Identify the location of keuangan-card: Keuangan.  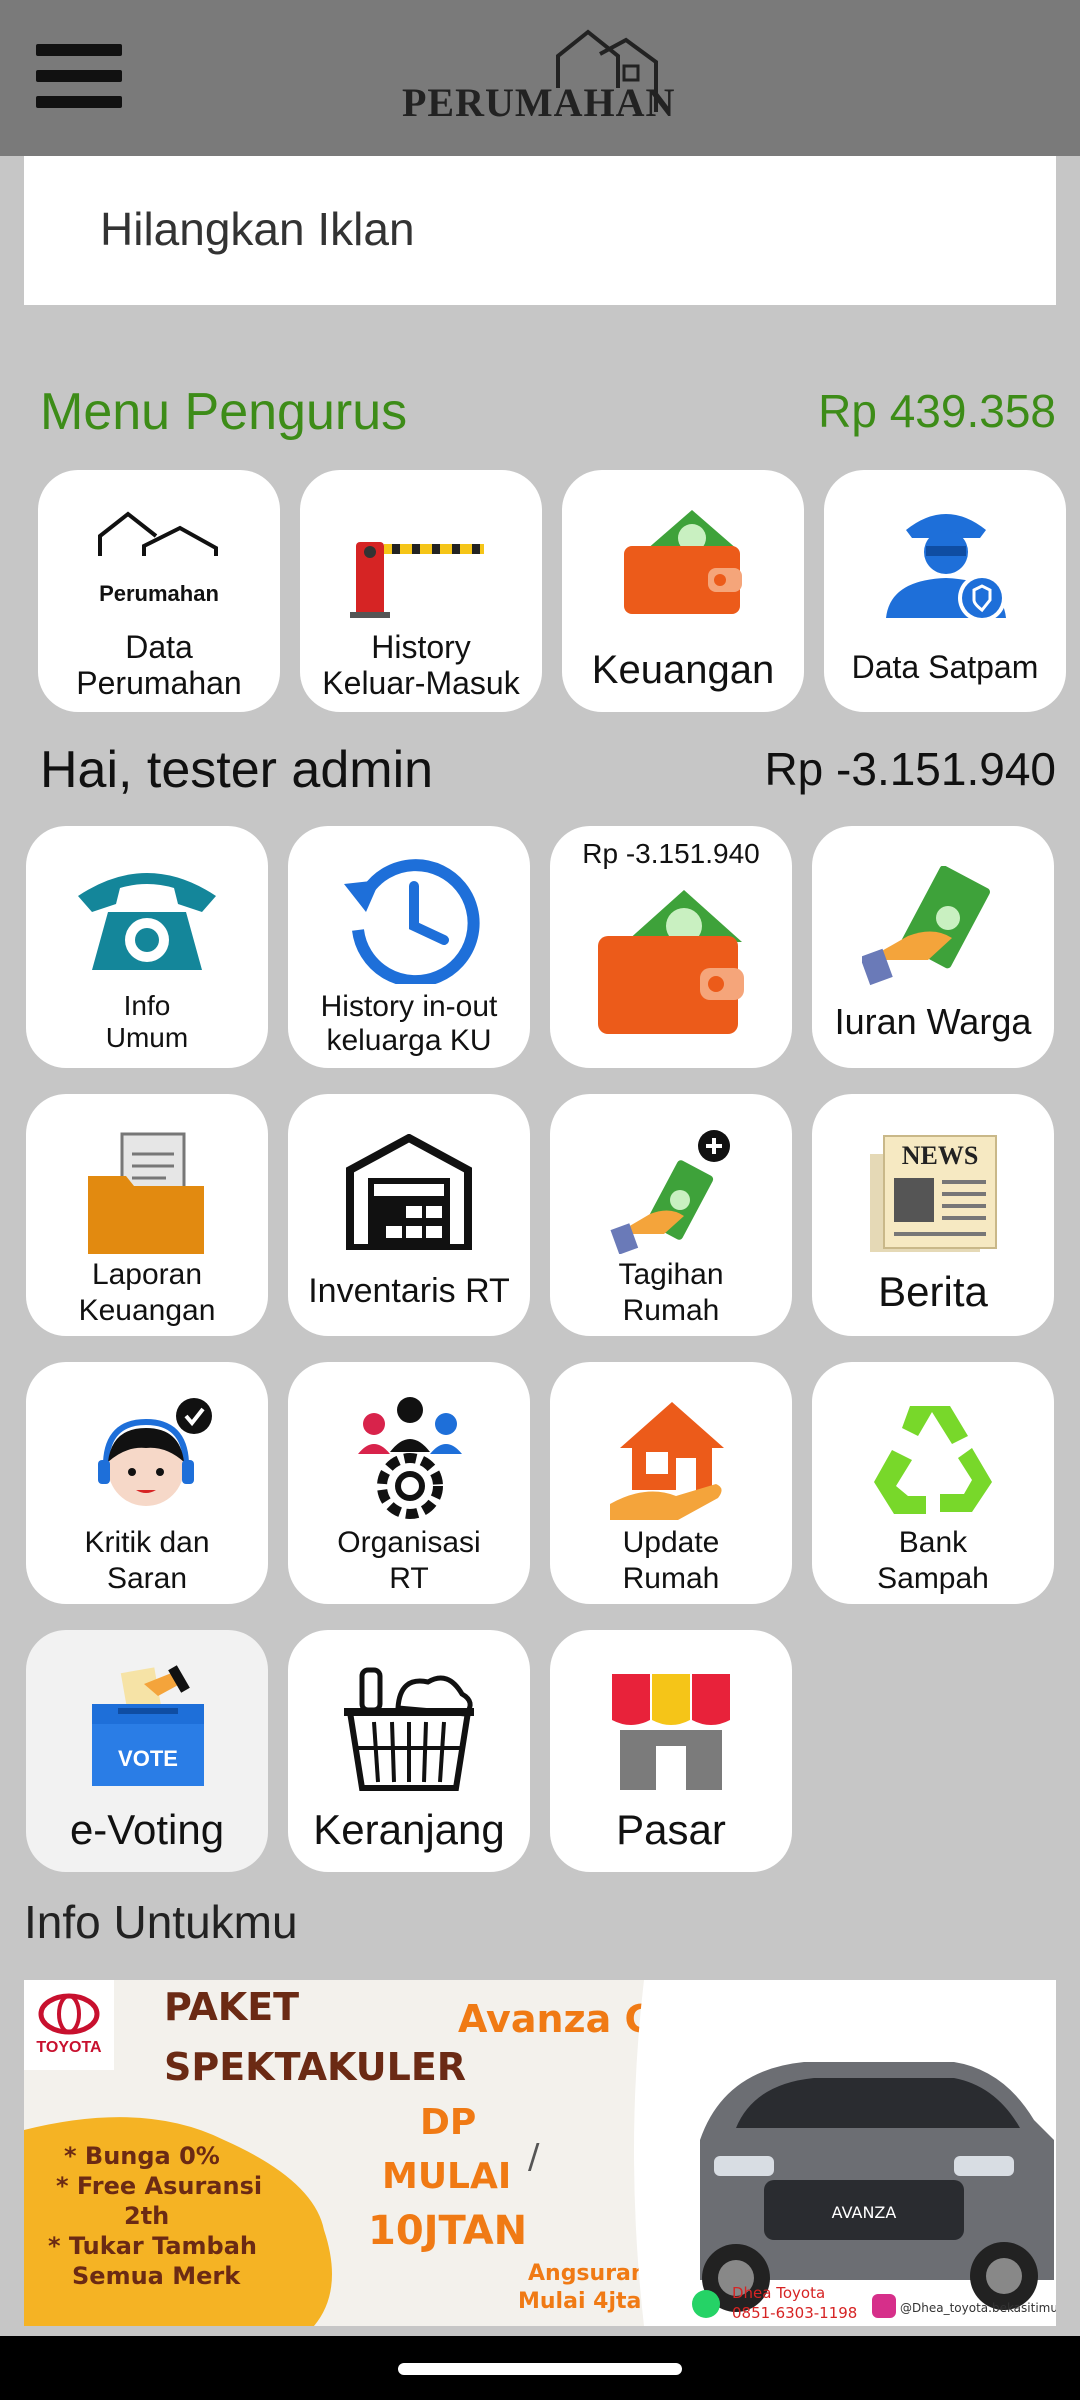
(683, 591).